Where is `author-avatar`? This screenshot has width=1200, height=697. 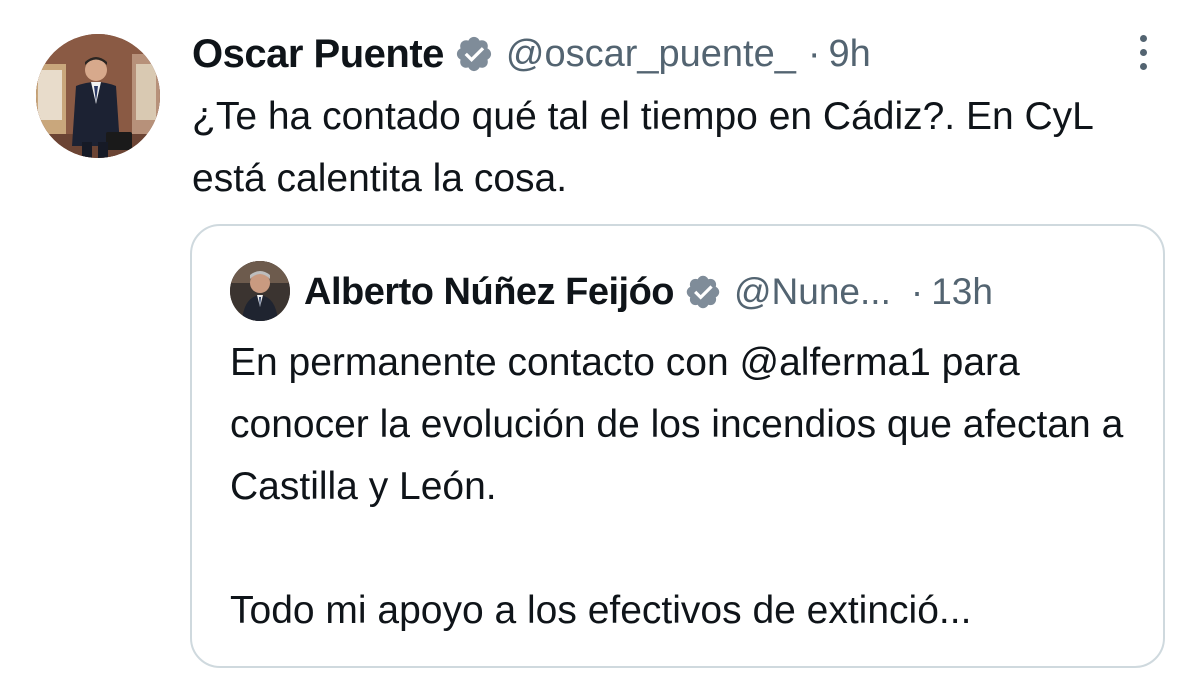 author-avatar is located at coordinates (98, 96).